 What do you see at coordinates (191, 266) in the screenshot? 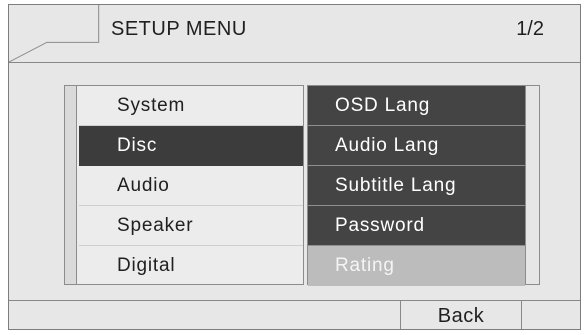
I see `category-item-digital: Digital` at bounding box center [191, 266].